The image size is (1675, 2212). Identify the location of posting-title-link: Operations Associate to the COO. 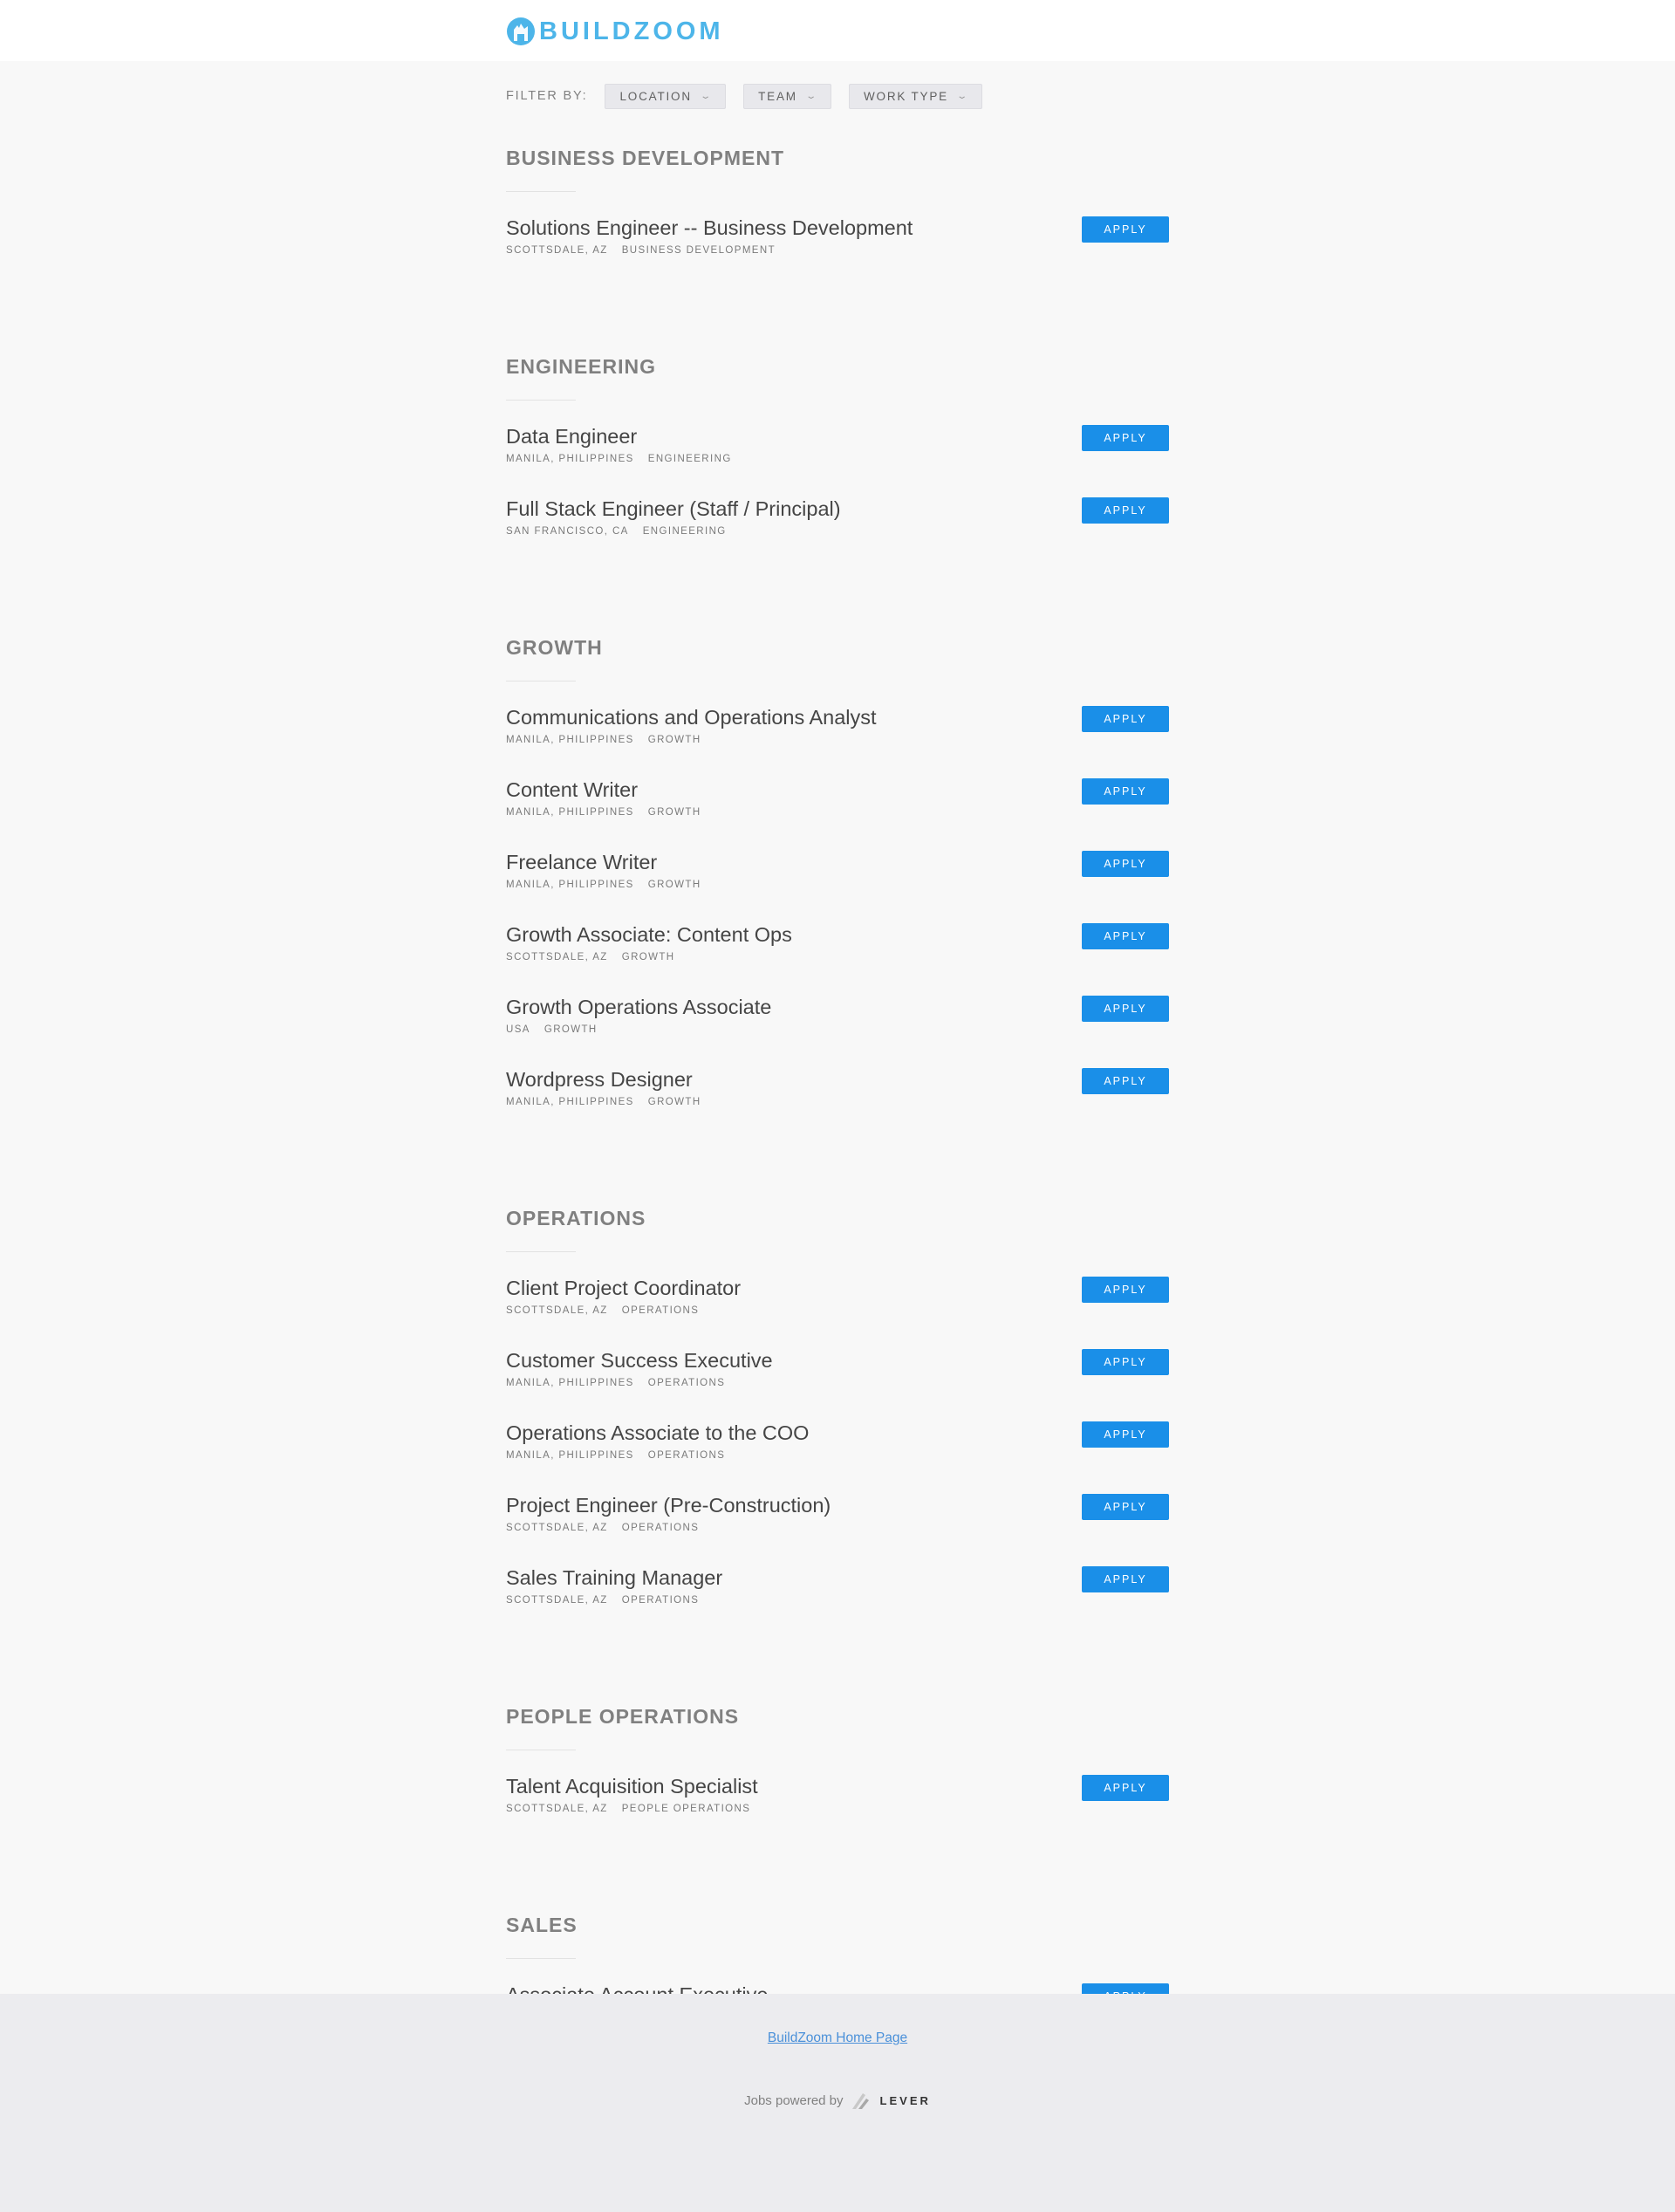
(837, 1431).